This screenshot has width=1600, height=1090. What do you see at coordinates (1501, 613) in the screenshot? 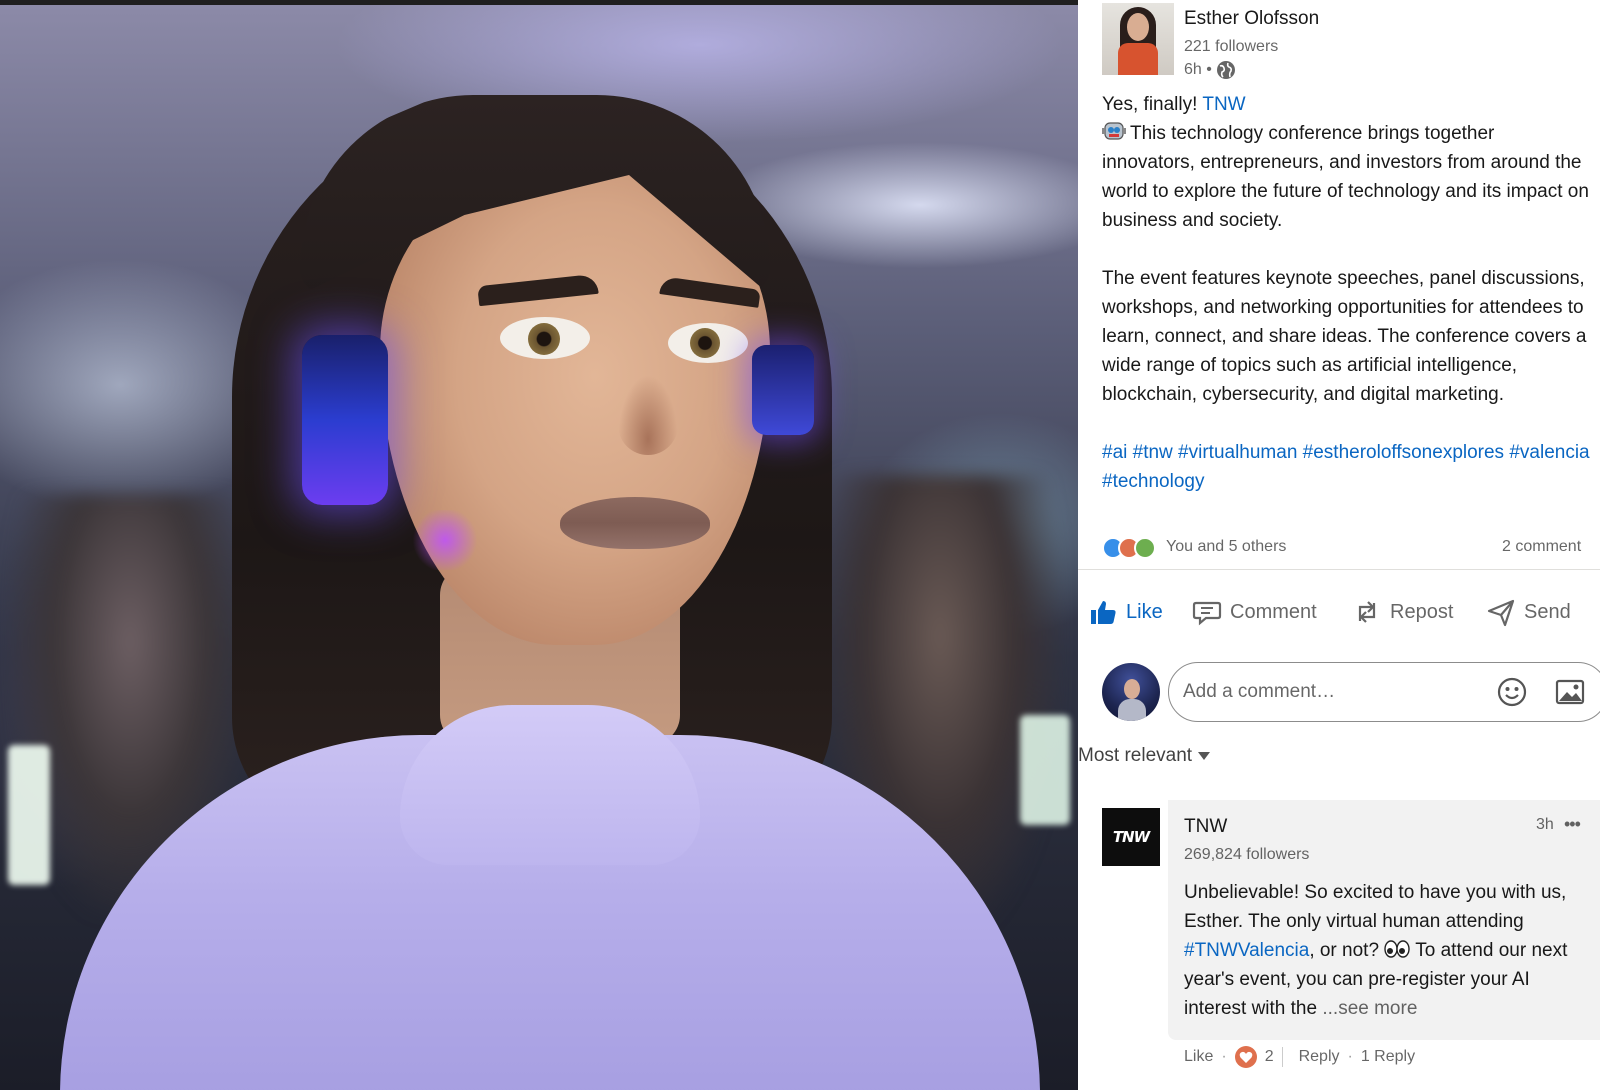
I see `send-icon` at bounding box center [1501, 613].